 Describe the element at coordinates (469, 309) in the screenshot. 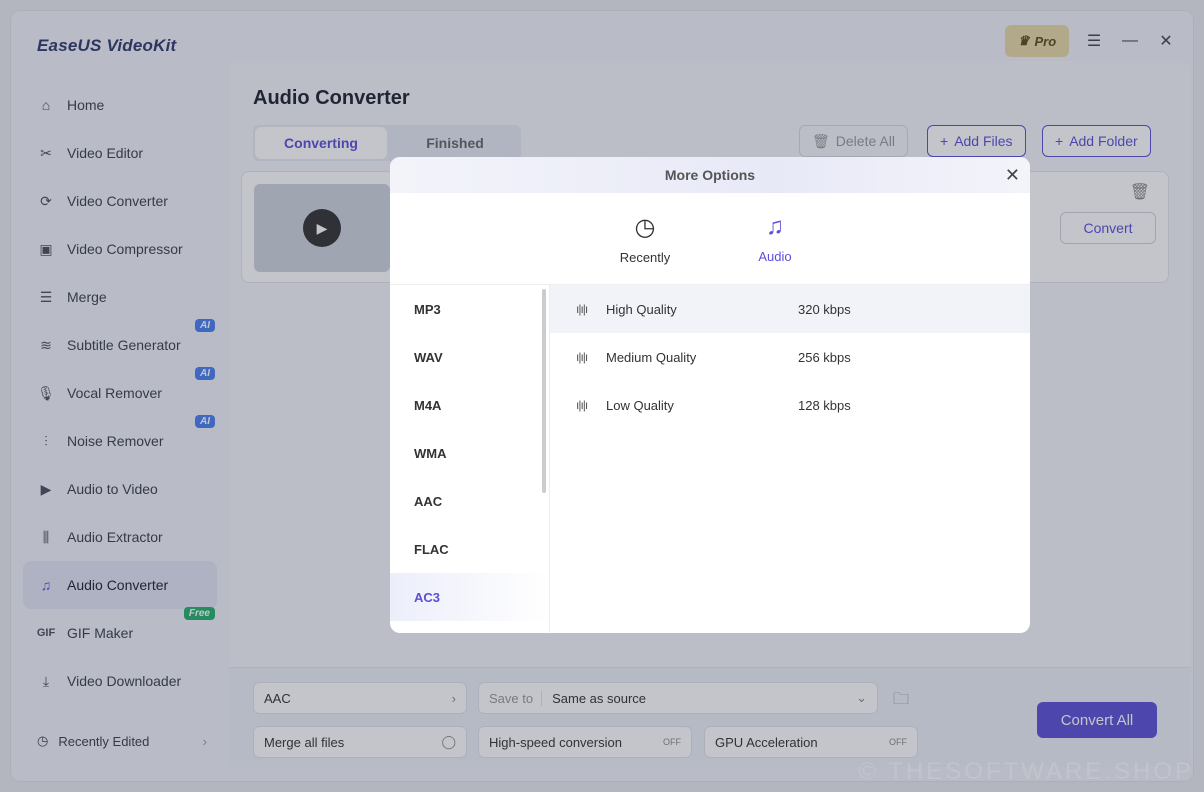

I see `format-item: MP3` at that location.